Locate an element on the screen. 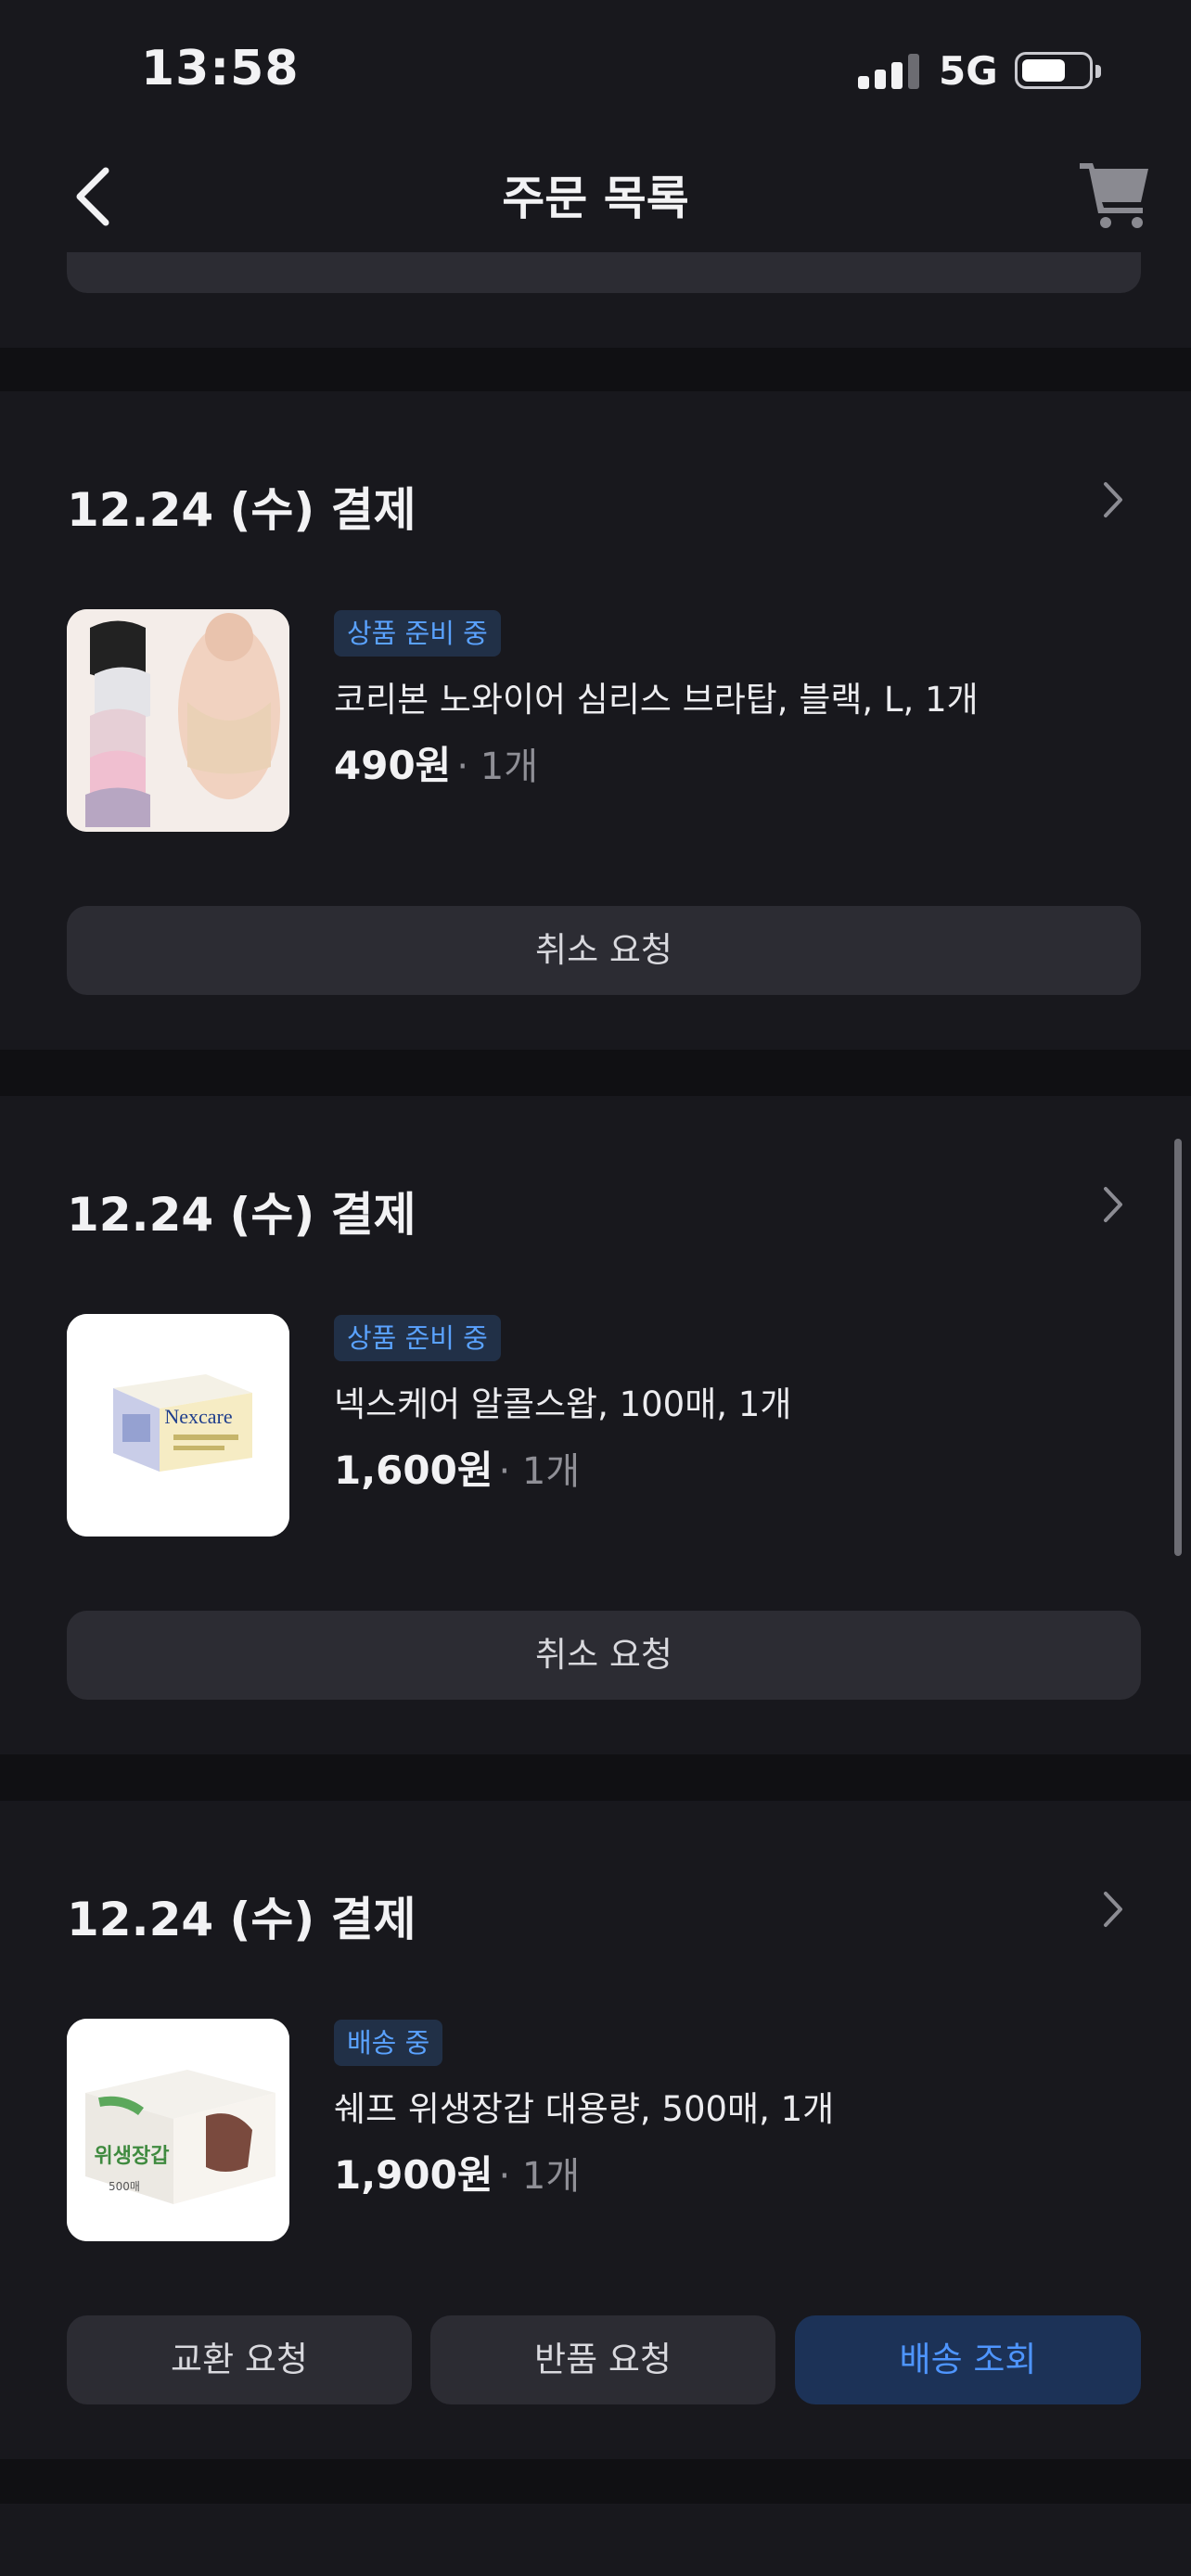  product-name: 코리본 노와이어 심리스 브라탑, 블랙, L, 1개 is located at coordinates (656, 696).